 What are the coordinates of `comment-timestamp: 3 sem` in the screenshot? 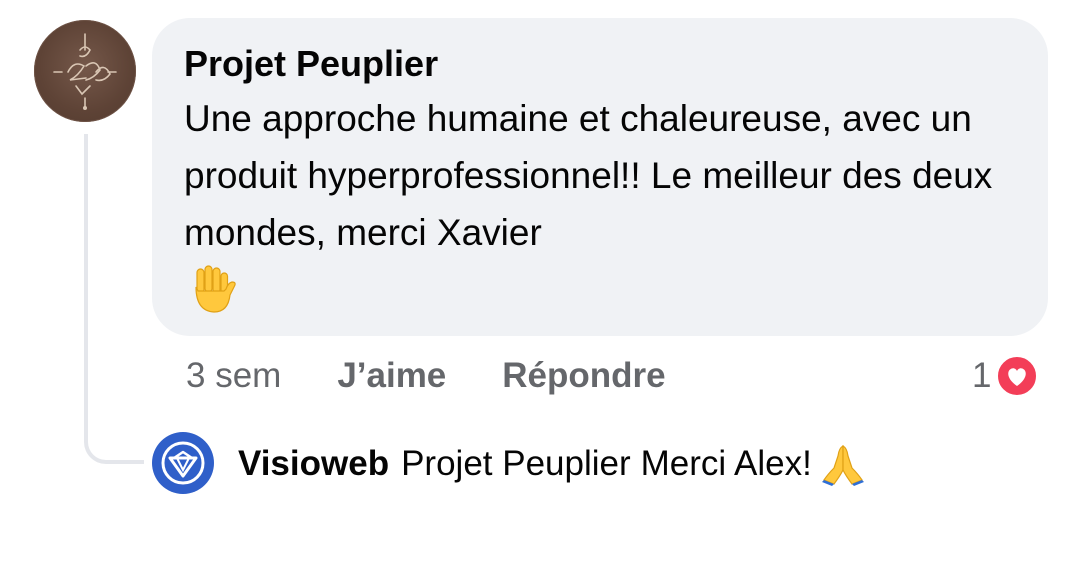 It's located at (233, 376).